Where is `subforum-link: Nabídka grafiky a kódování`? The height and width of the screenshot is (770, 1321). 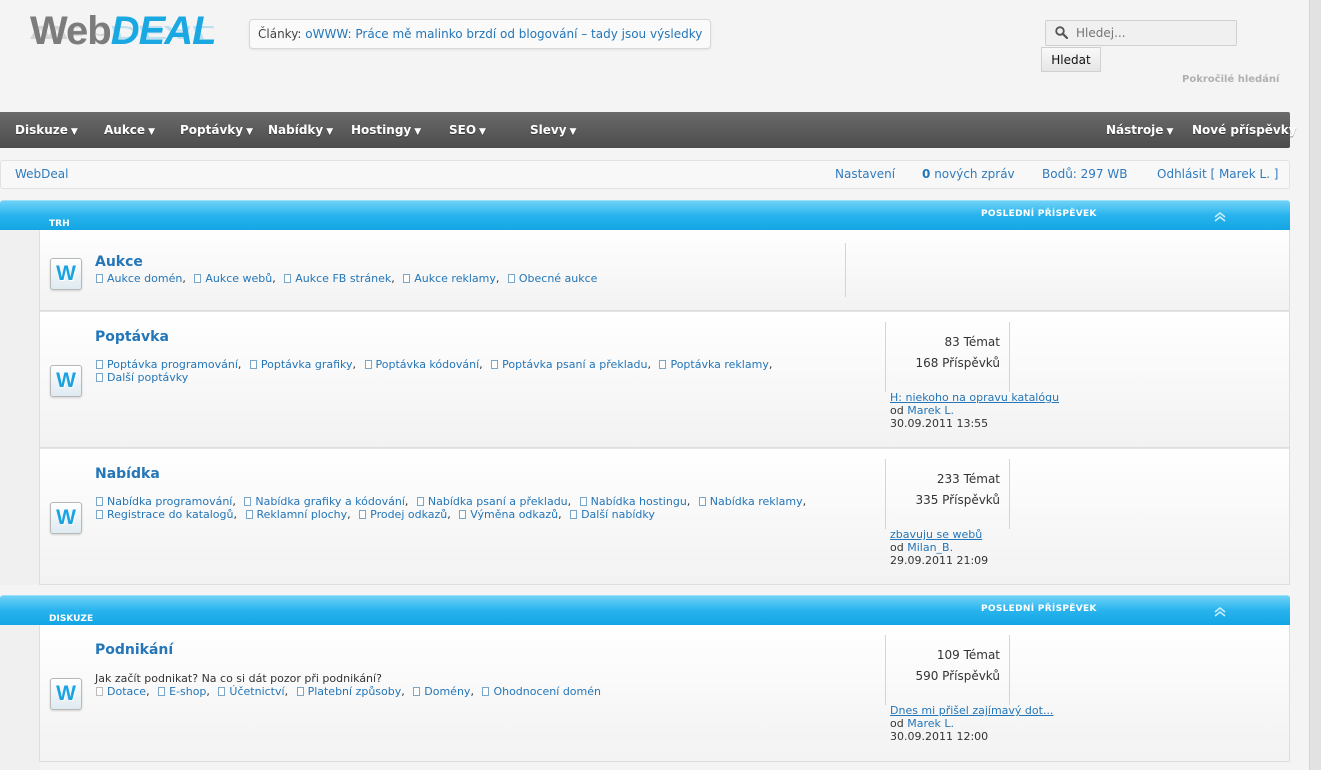 subforum-link: Nabídka grafiky a kódování is located at coordinates (330, 501).